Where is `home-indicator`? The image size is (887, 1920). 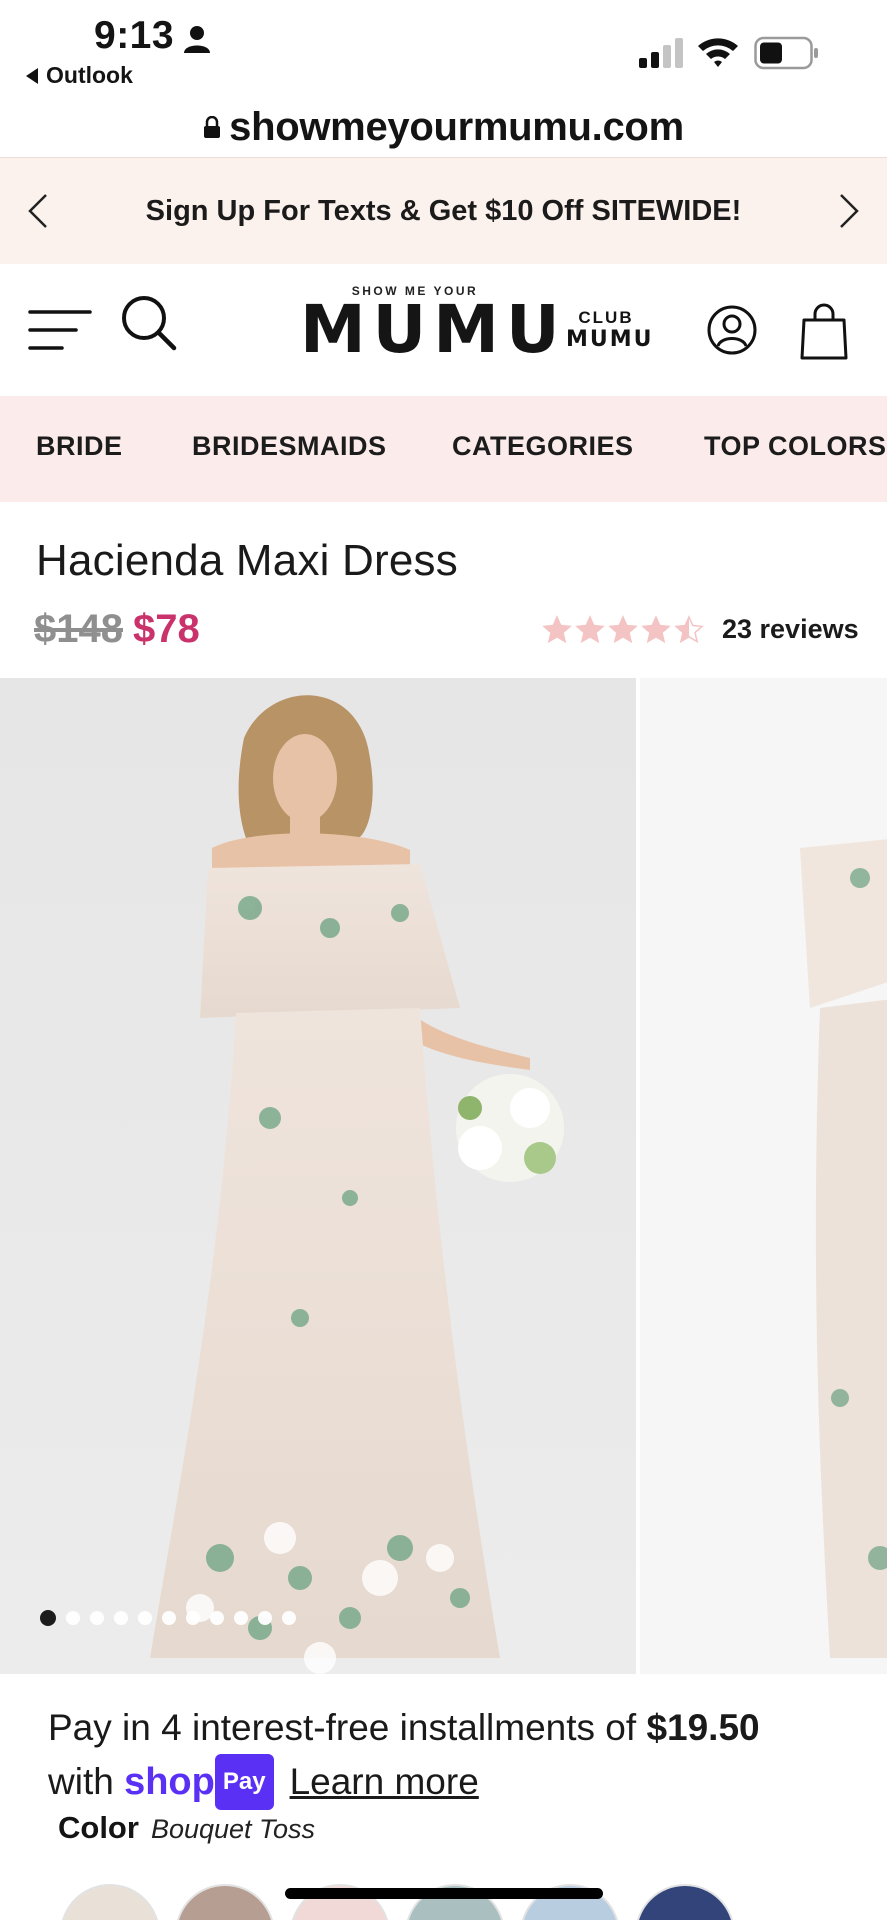
home-indicator is located at coordinates (444, 1893).